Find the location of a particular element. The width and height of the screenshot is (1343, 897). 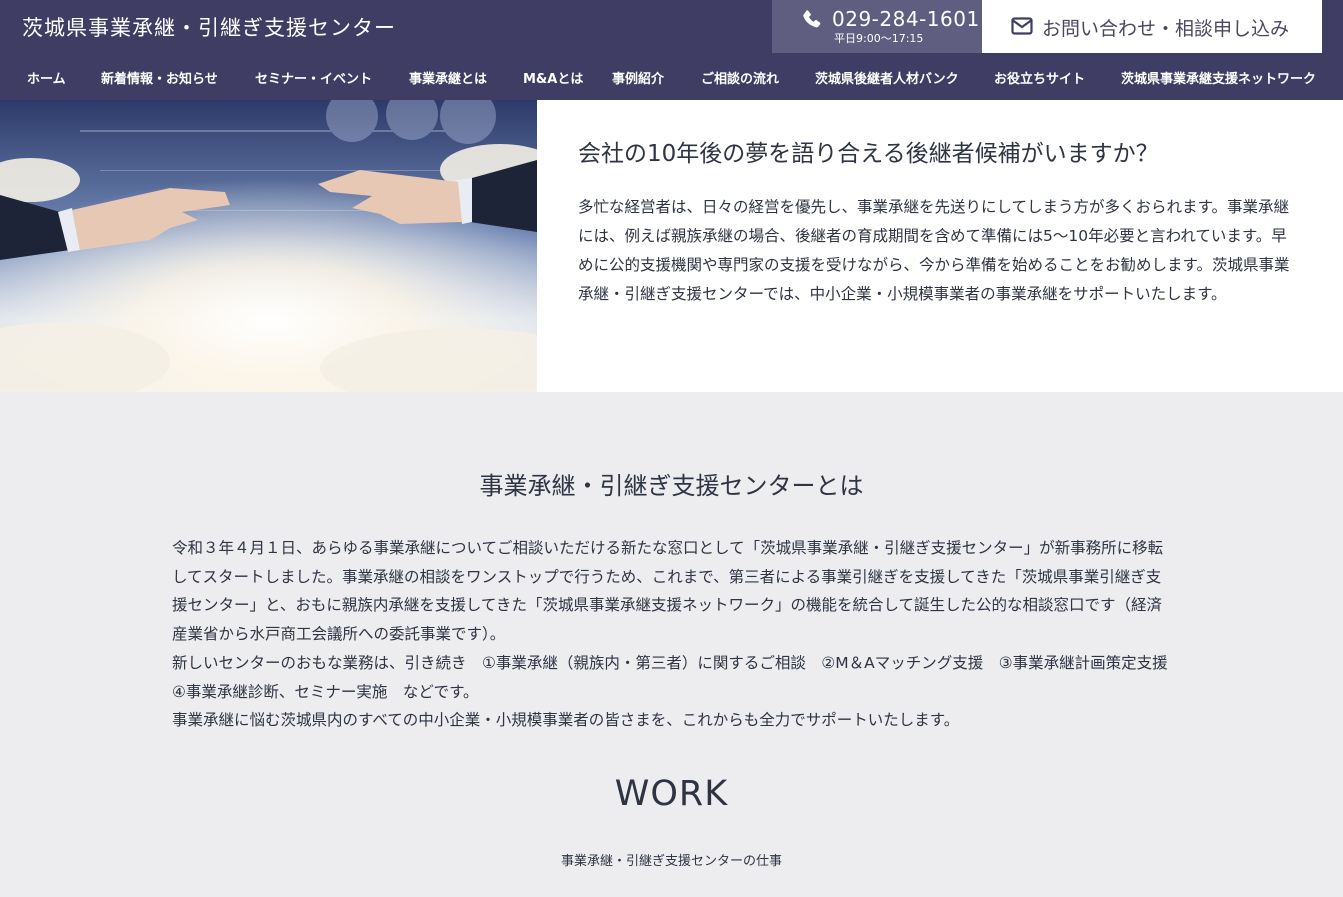

work-section-title: WORK is located at coordinates (671, 794).